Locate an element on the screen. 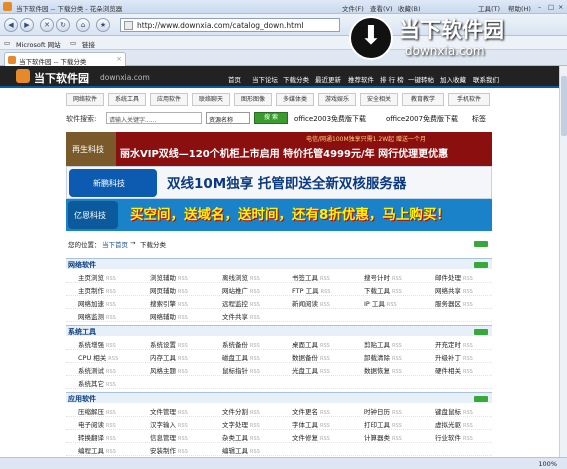 The width and height of the screenshot is (567, 469). category-link: 网络监测 RSS is located at coordinates (97, 316).